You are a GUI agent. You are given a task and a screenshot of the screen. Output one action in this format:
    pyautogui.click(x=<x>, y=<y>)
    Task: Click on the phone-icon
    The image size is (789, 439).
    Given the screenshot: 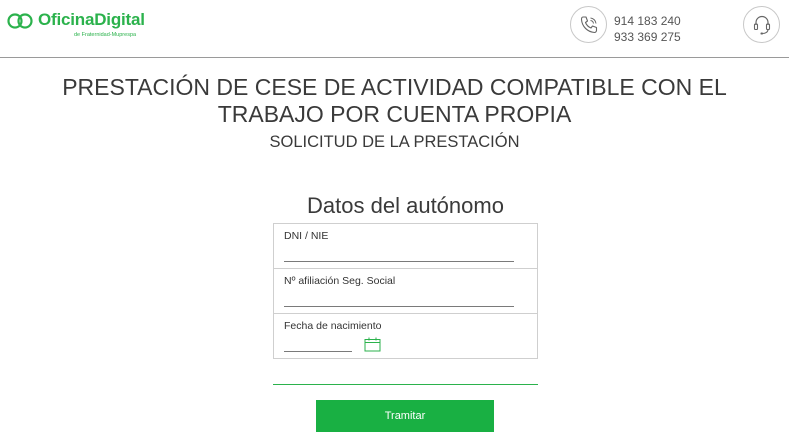 What is the action you would take?
    pyautogui.click(x=589, y=25)
    